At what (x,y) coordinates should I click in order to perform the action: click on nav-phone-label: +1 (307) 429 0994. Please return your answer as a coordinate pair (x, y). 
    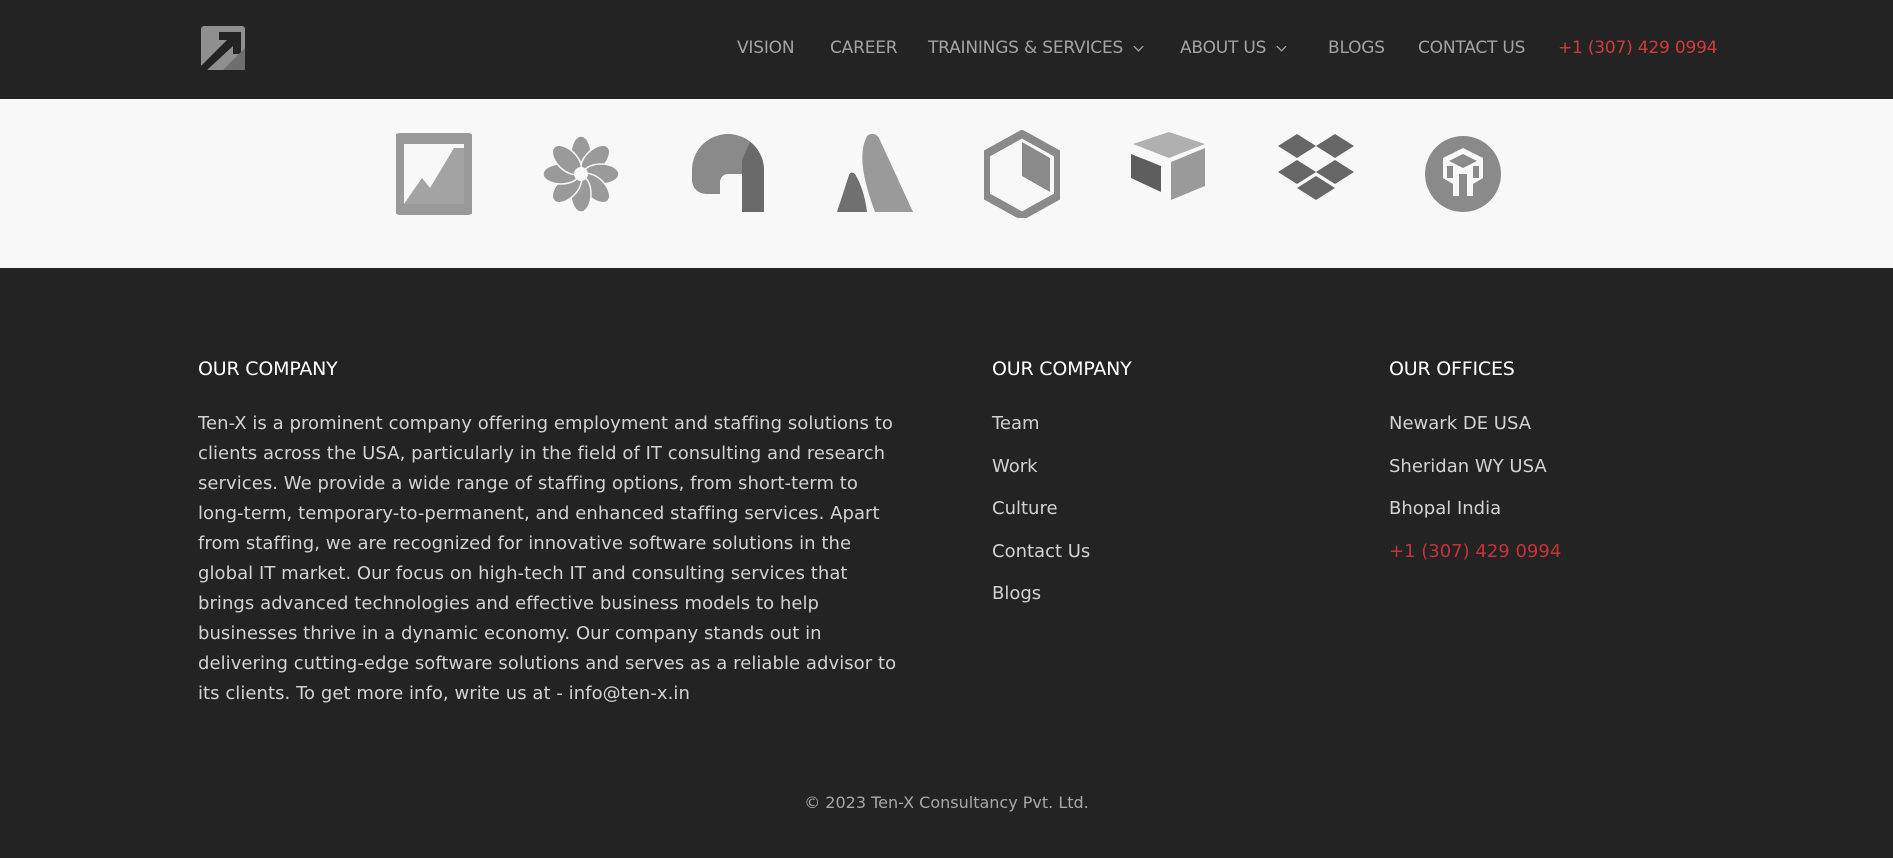
    Looking at the image, I should click on (1638, 48).